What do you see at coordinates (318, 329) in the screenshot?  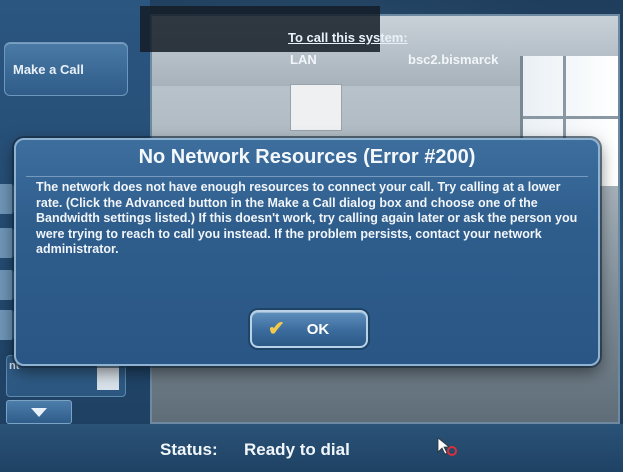 I see `ok-label: OK` at bounding box center [318, 329].